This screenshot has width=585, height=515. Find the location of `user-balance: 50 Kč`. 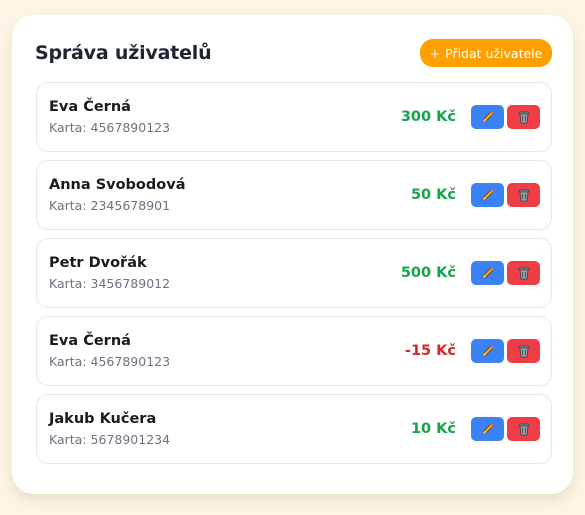

user-balance: 50 Kč is located at coordinates (433, 195).